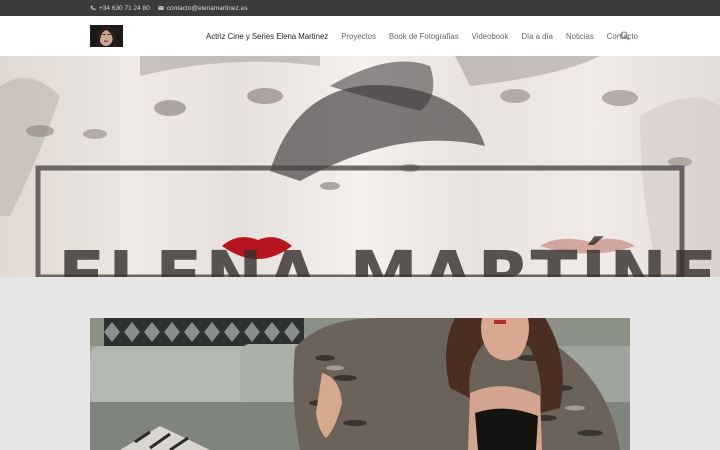 The height and width of the screenshot is (450, 720). What do you see at coordinates (207, 8) in the screenshot?
I see `email-address: contacto@elenamartinez.es` at bounding box center [207, 8].